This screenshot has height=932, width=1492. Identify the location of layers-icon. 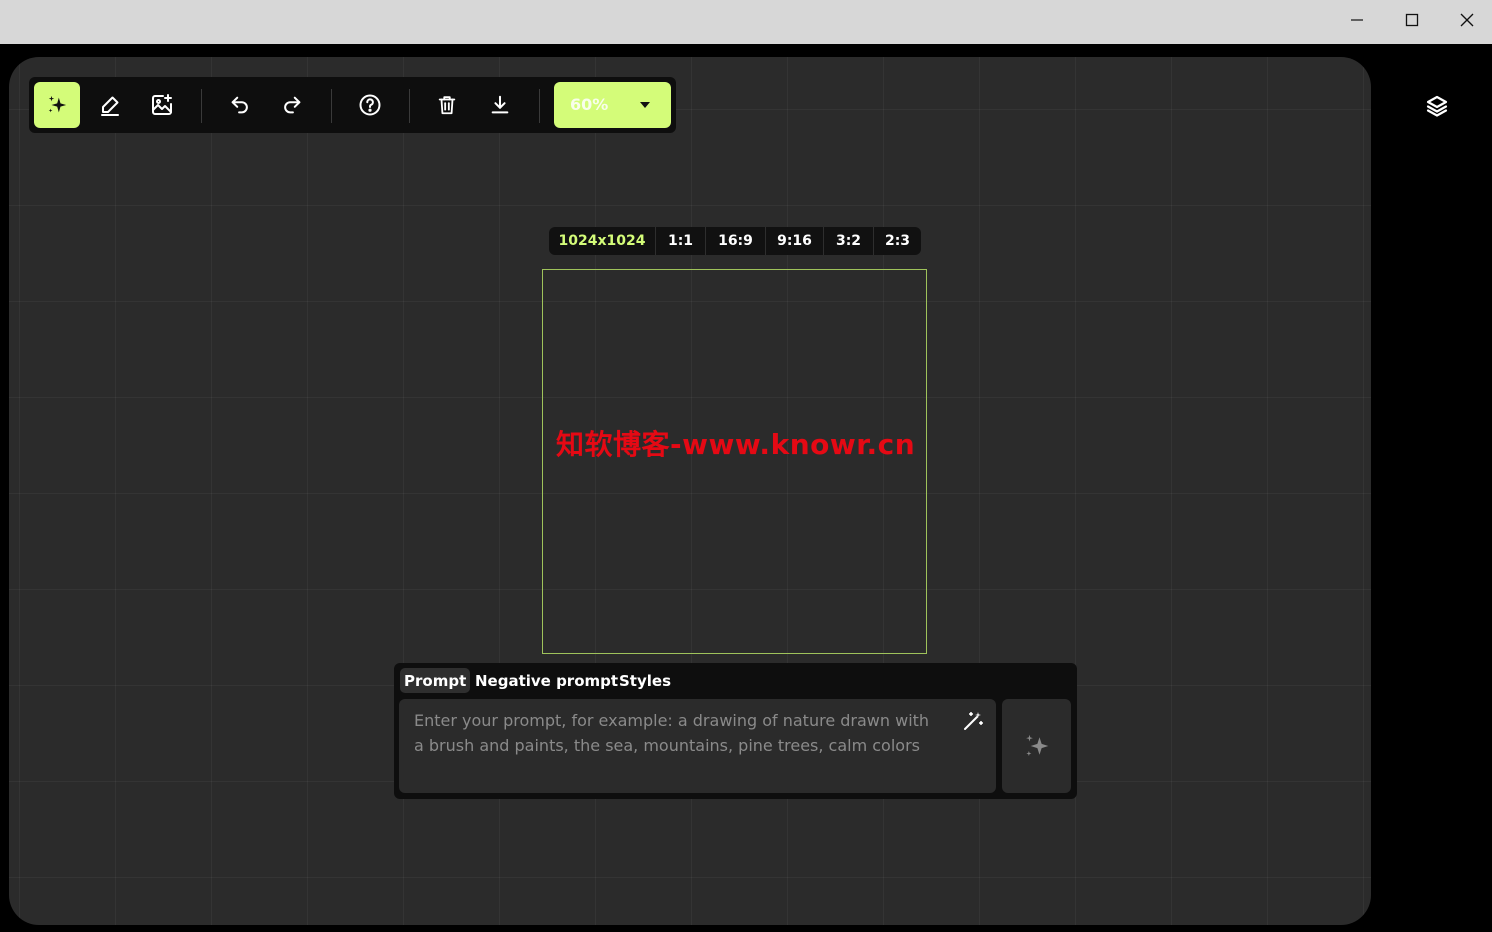
(1437, 106).